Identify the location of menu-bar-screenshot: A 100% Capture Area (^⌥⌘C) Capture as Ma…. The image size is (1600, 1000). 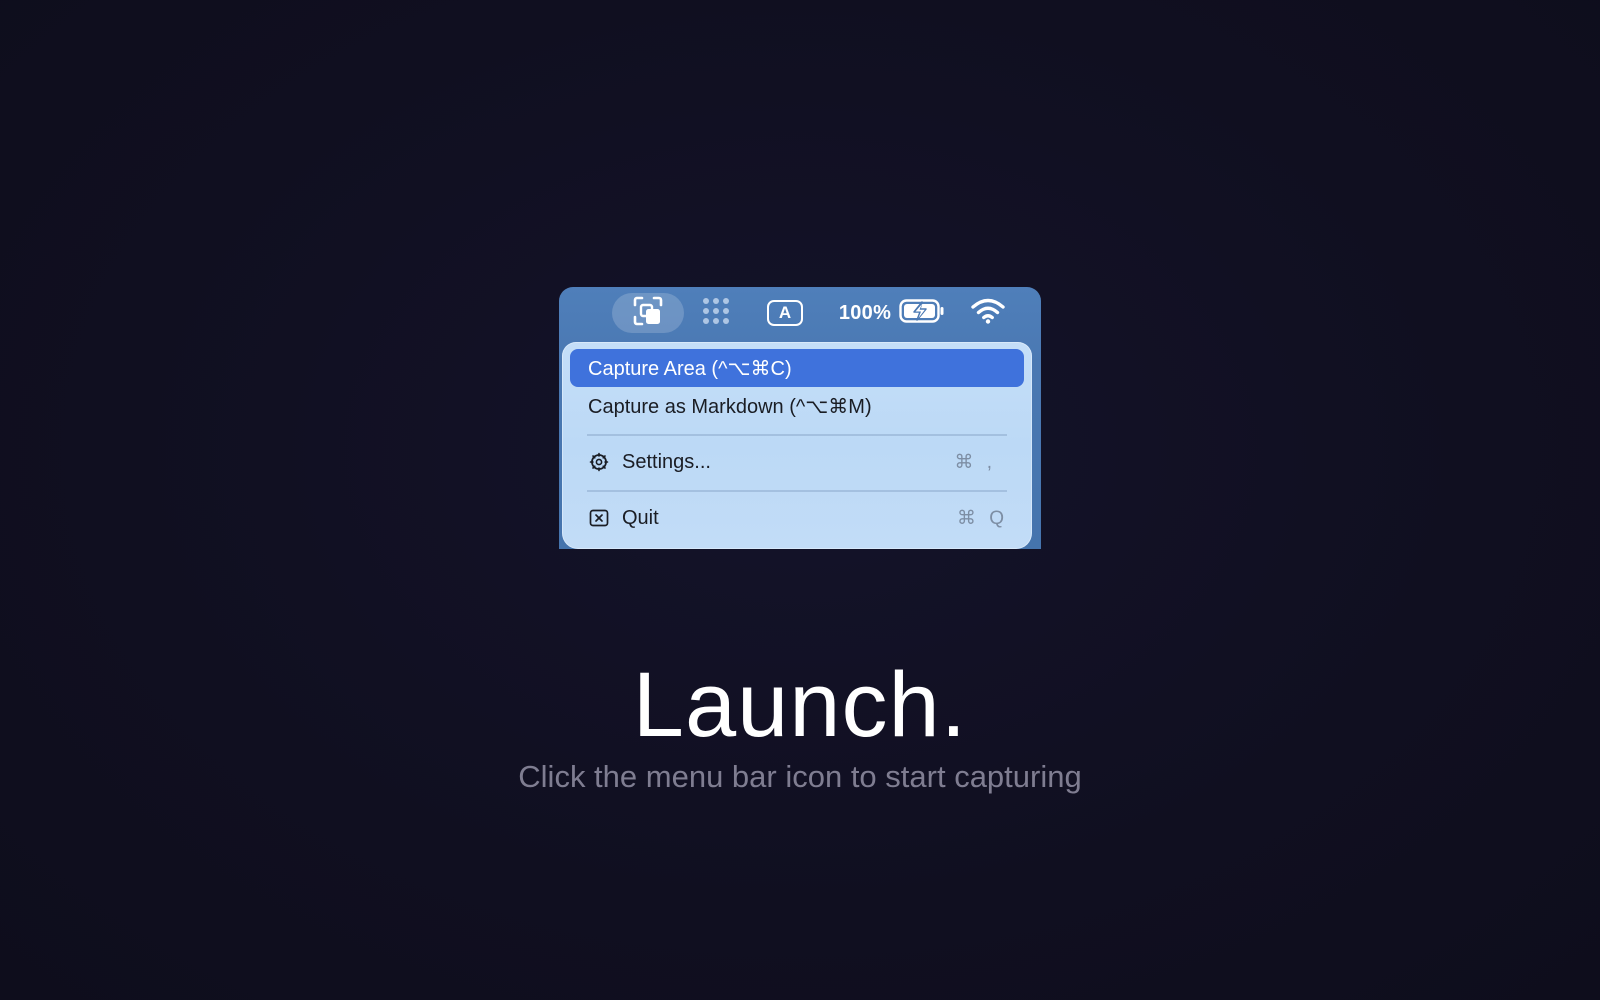
(800, 418).